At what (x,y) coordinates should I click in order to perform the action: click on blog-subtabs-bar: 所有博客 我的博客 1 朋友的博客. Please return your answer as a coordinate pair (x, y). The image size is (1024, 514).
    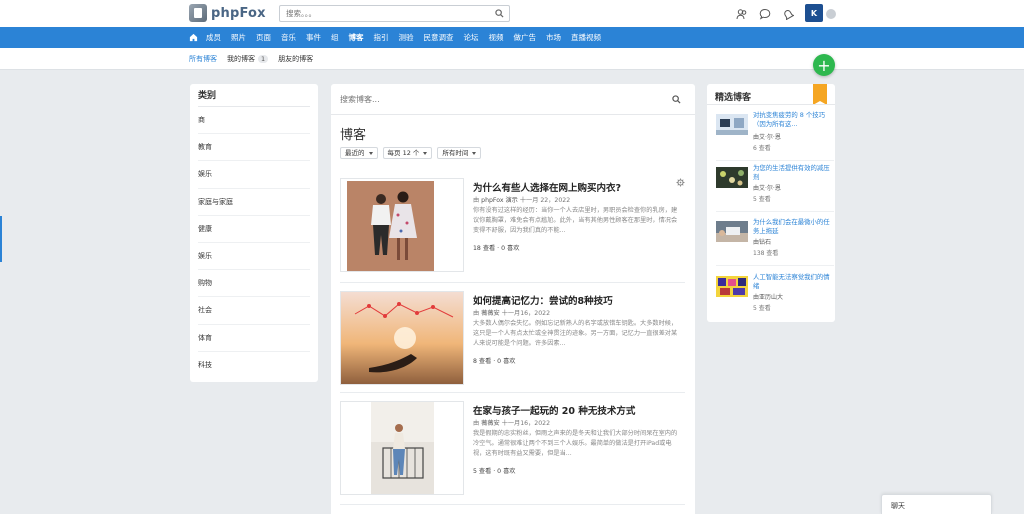
    Looking at the image, I should click on (512, 59).